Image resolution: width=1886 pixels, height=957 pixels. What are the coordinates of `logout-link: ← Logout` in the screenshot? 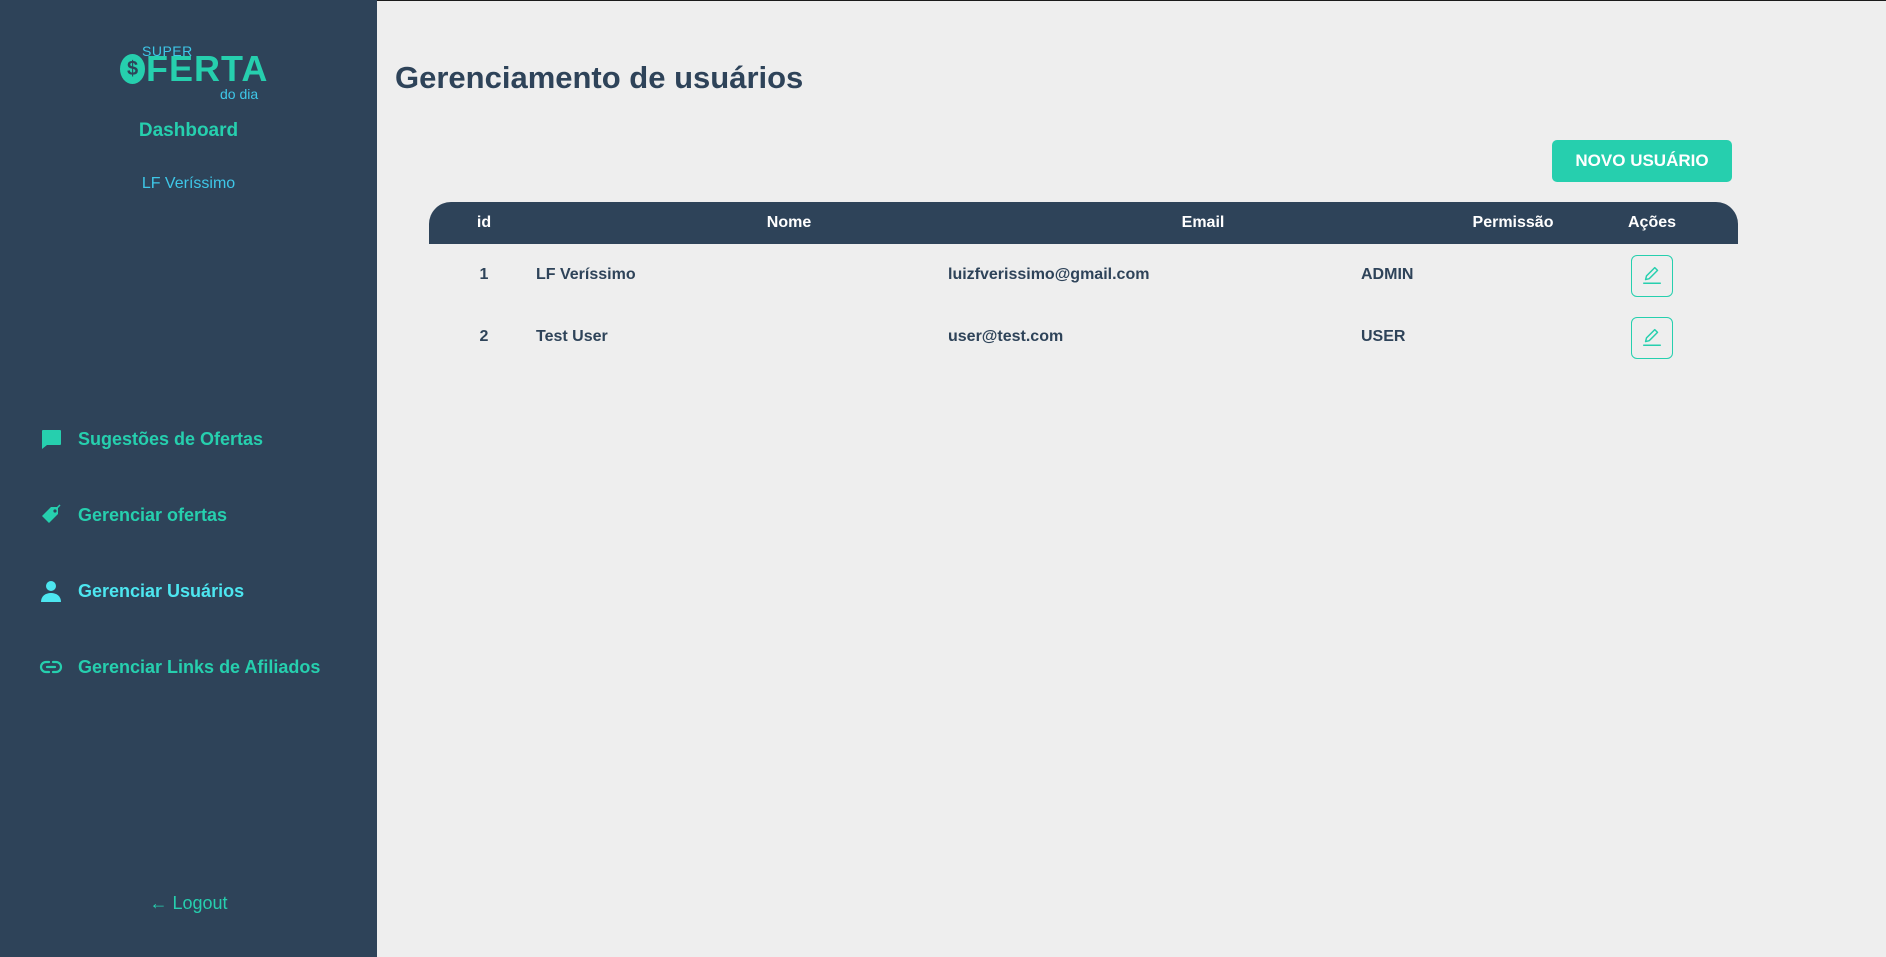 It's located at (188, 903).